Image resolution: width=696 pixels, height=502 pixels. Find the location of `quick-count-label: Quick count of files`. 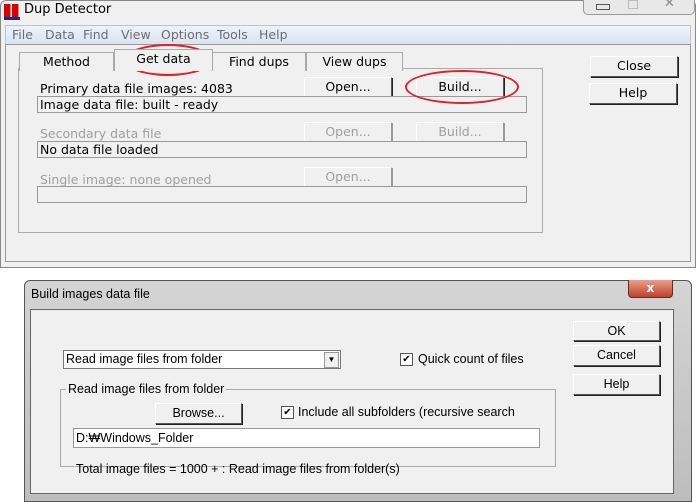

quick-count-label: Quick count of files is located at coordinates (471, 359).